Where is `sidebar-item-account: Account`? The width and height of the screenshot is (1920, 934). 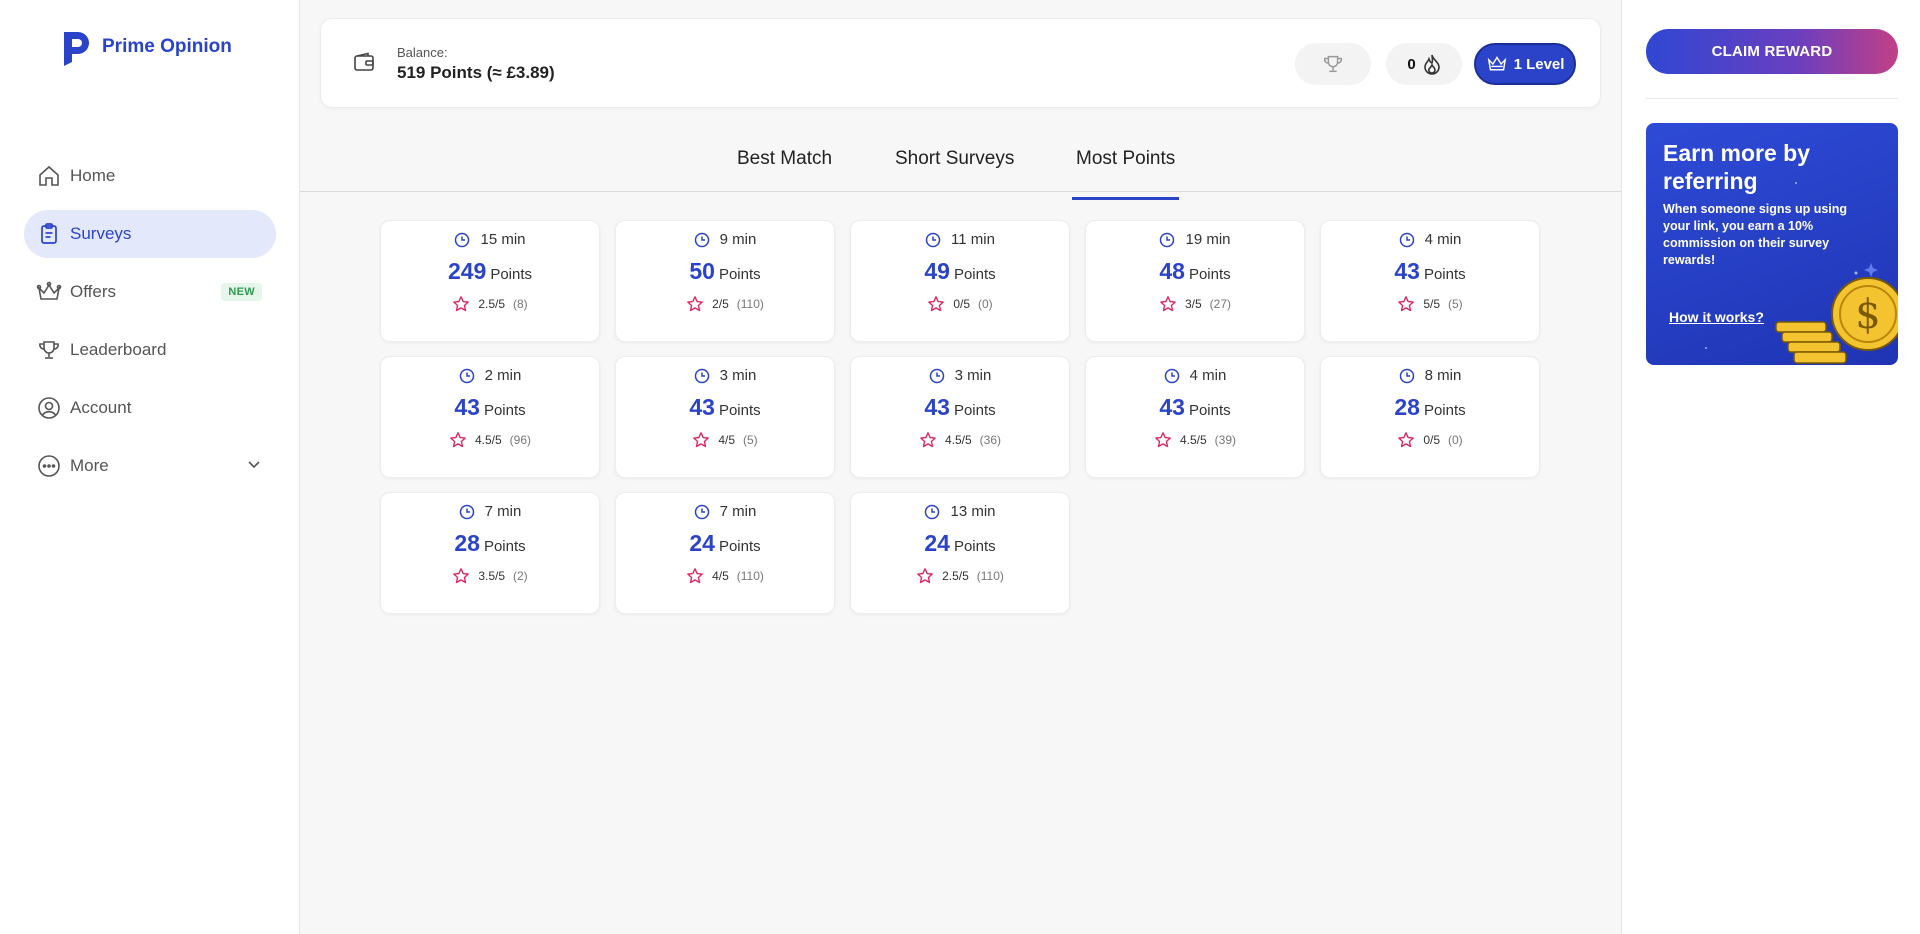 sidebar-item-account: Account is located at coordinates (150, 408).